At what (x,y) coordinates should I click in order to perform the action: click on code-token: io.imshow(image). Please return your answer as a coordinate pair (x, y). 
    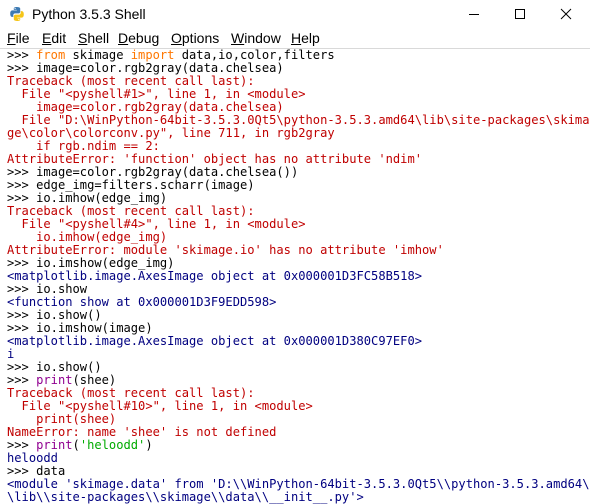
    Looking at the image, I should click on (94, 328).